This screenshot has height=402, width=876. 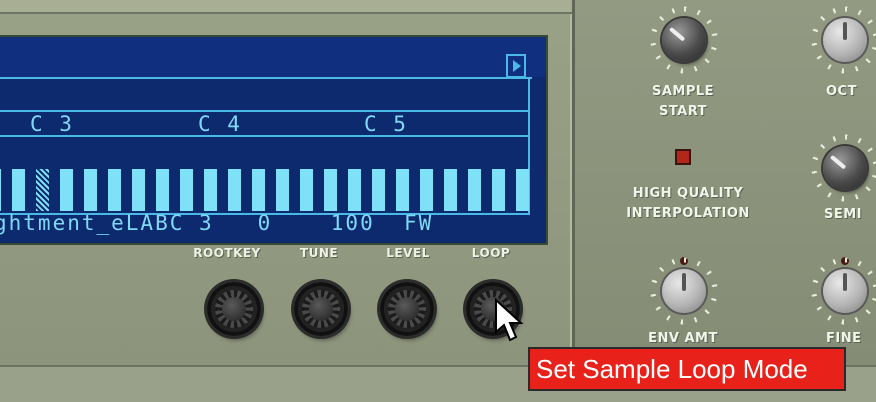 I want to click on high-quality-label: HIGH QUALITY INTERPOLATION, so click(x=688, y=203).